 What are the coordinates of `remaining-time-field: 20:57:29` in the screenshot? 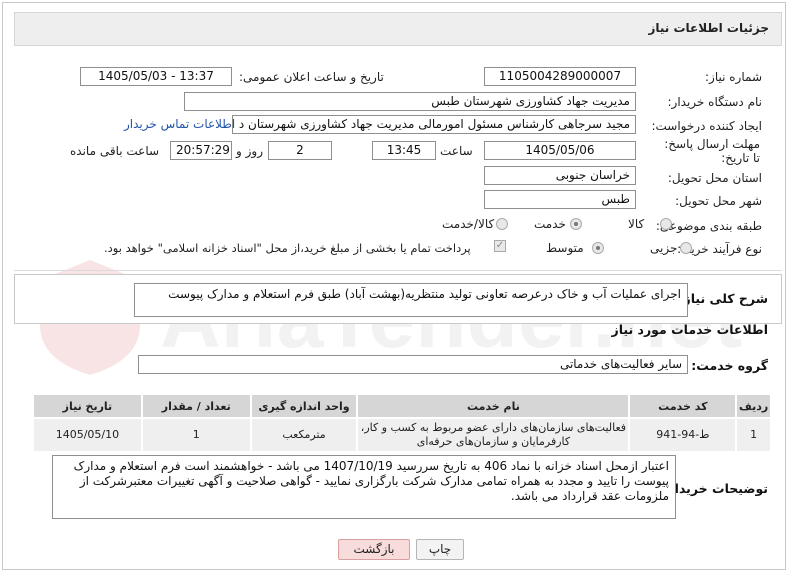 It's located at (201, 150).